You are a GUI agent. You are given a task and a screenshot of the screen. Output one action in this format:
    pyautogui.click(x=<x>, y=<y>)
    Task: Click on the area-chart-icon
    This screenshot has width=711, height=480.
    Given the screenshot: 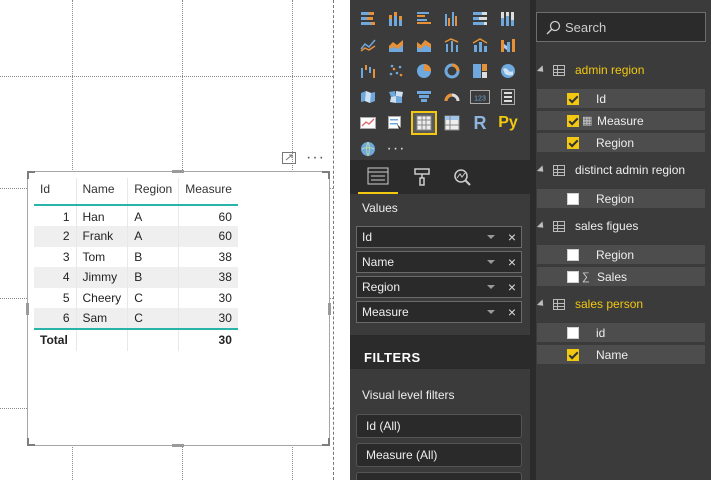 What is the action you would take?
    pyautogui.click(x=396, y=45)
    